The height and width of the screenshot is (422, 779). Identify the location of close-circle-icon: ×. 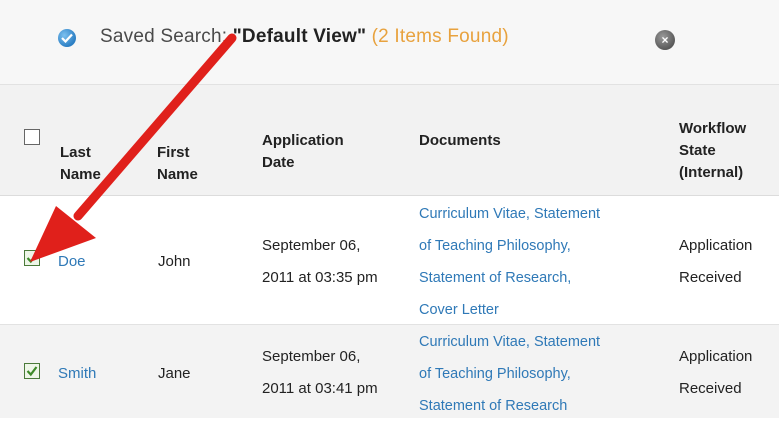
(665, 40).